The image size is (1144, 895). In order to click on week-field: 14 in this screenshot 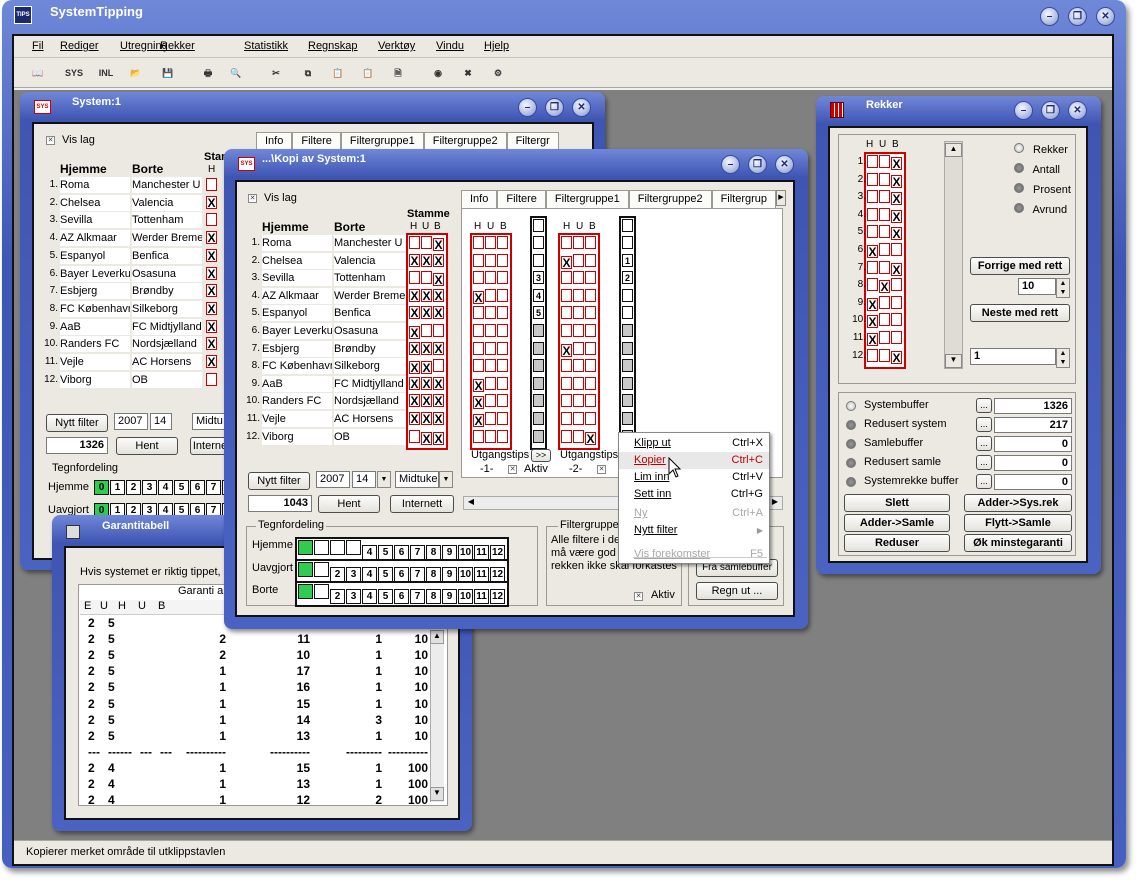, I will do `click(161, 421)`.